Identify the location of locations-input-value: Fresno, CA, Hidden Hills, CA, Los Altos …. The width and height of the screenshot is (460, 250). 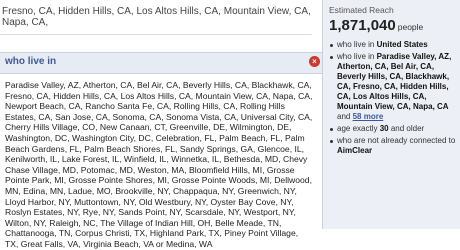
(156, 17).